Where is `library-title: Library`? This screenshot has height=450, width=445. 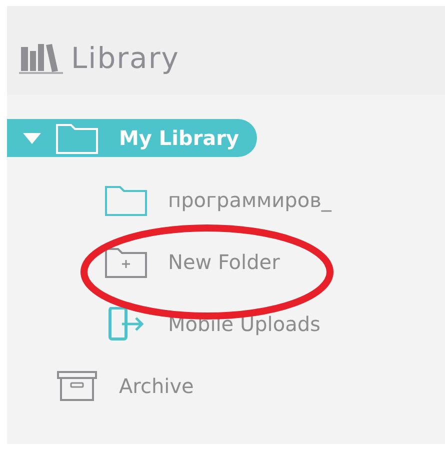 library-title: Library is located at coordinates (125, 57).